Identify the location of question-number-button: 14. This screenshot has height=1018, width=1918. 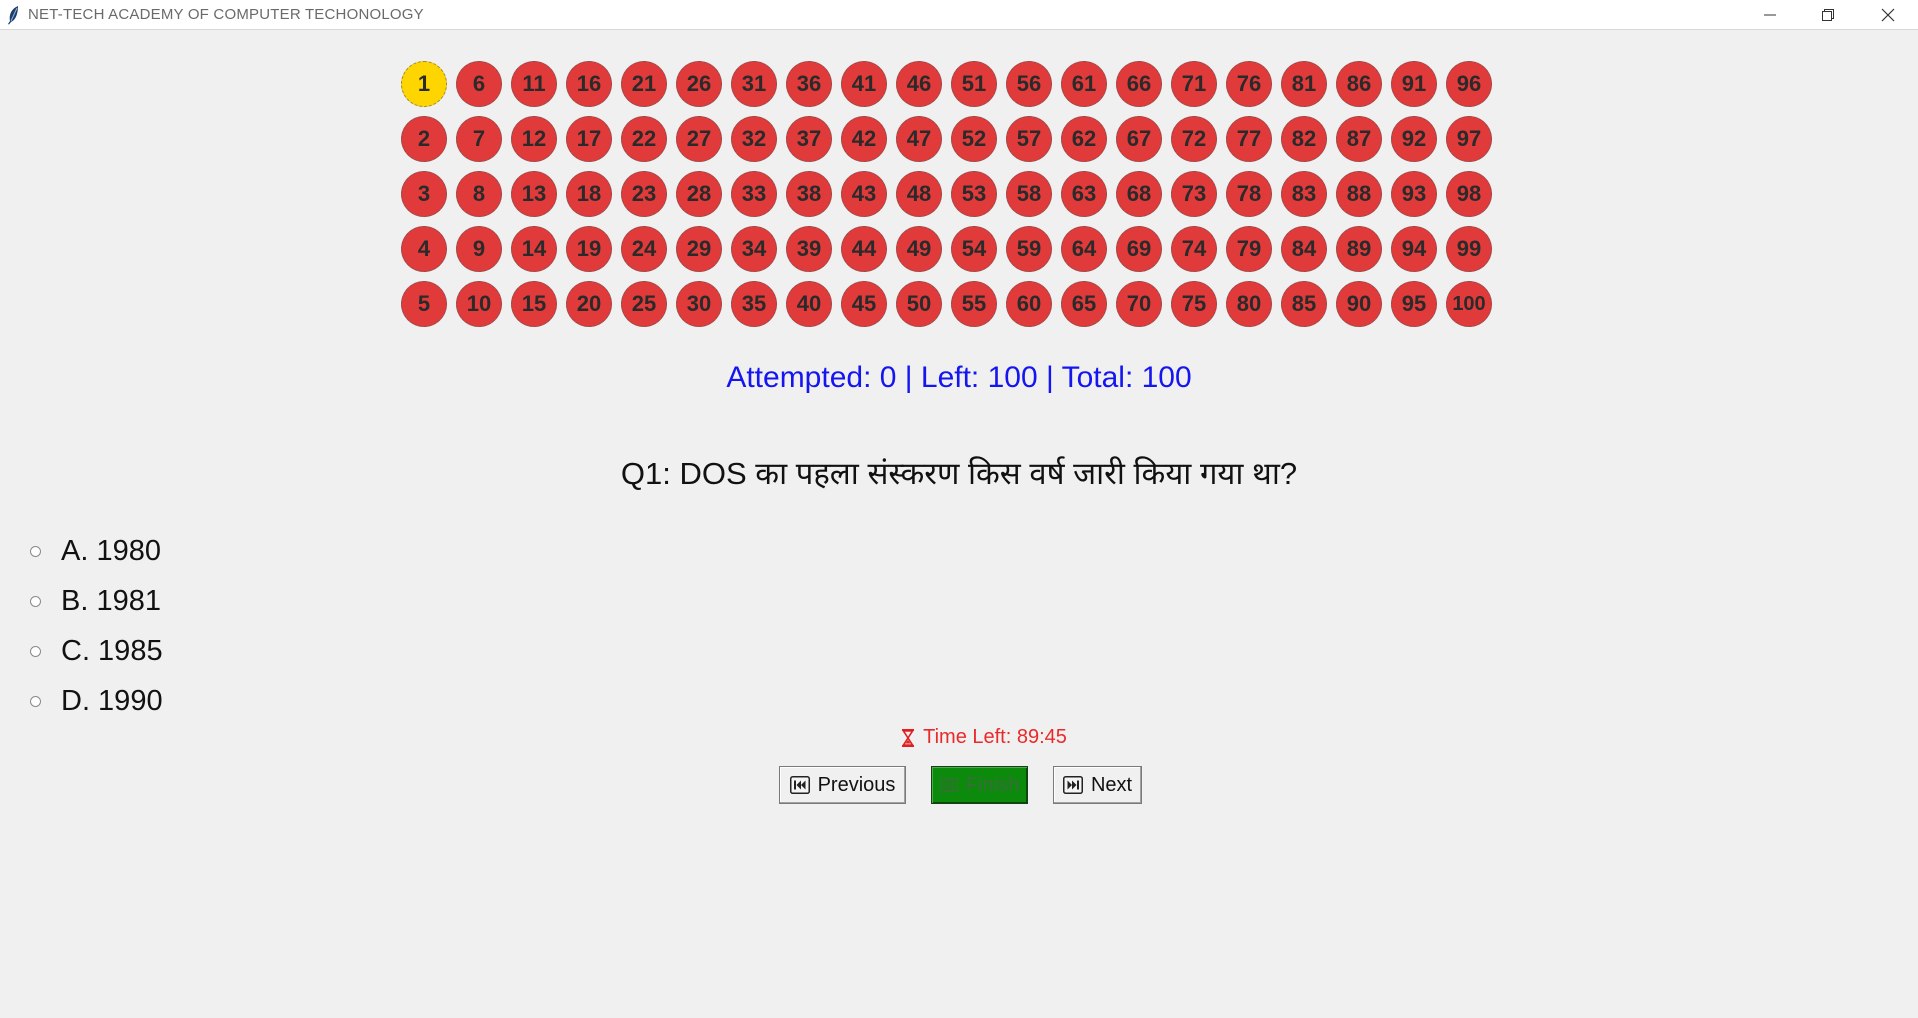
(534, 249).